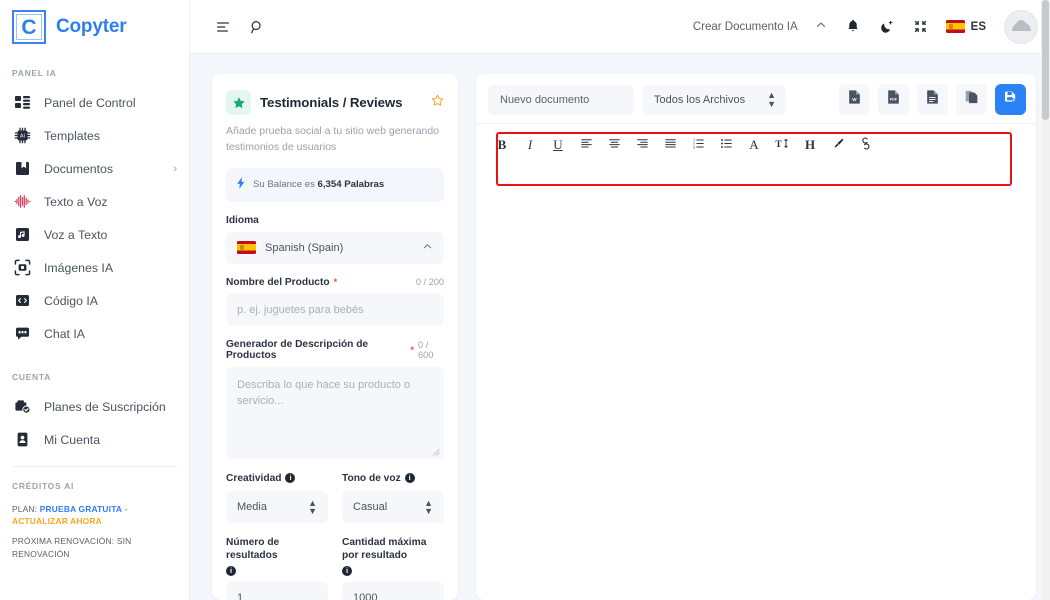 The image size is (1050, 600). Describe the element at coordinates (853, 27) in the screenshot. I see `bell-icon` at that location.